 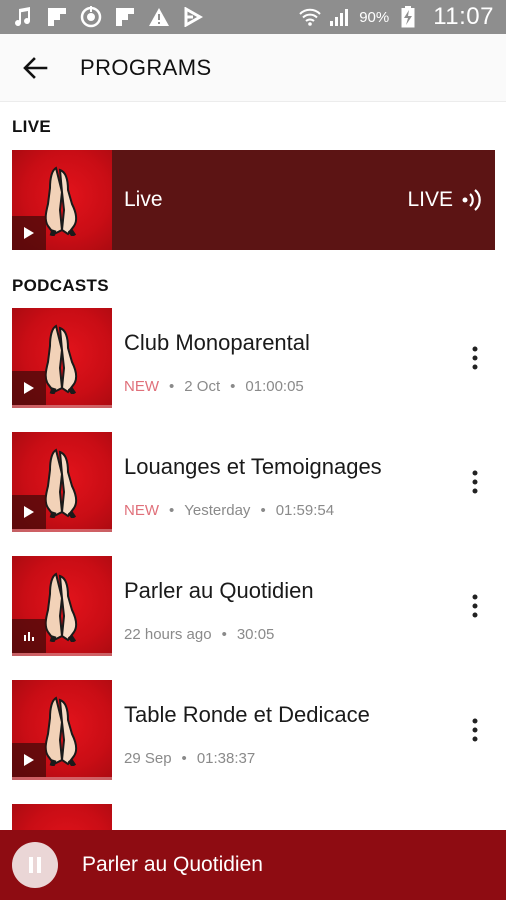 I want to click on live-badge-label: LIVE, so click(x=430, y=199).